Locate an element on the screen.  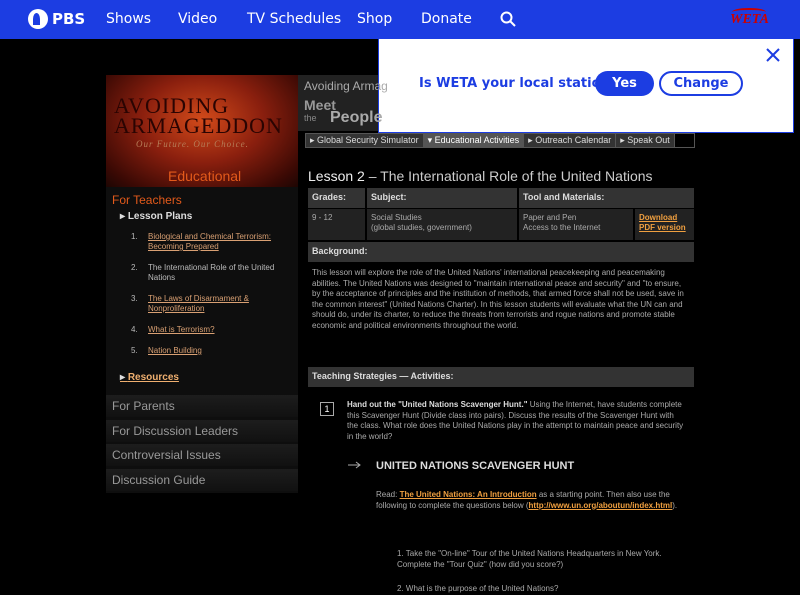
subject-line2: (global studies, government) is located at coordinates (421, 227).